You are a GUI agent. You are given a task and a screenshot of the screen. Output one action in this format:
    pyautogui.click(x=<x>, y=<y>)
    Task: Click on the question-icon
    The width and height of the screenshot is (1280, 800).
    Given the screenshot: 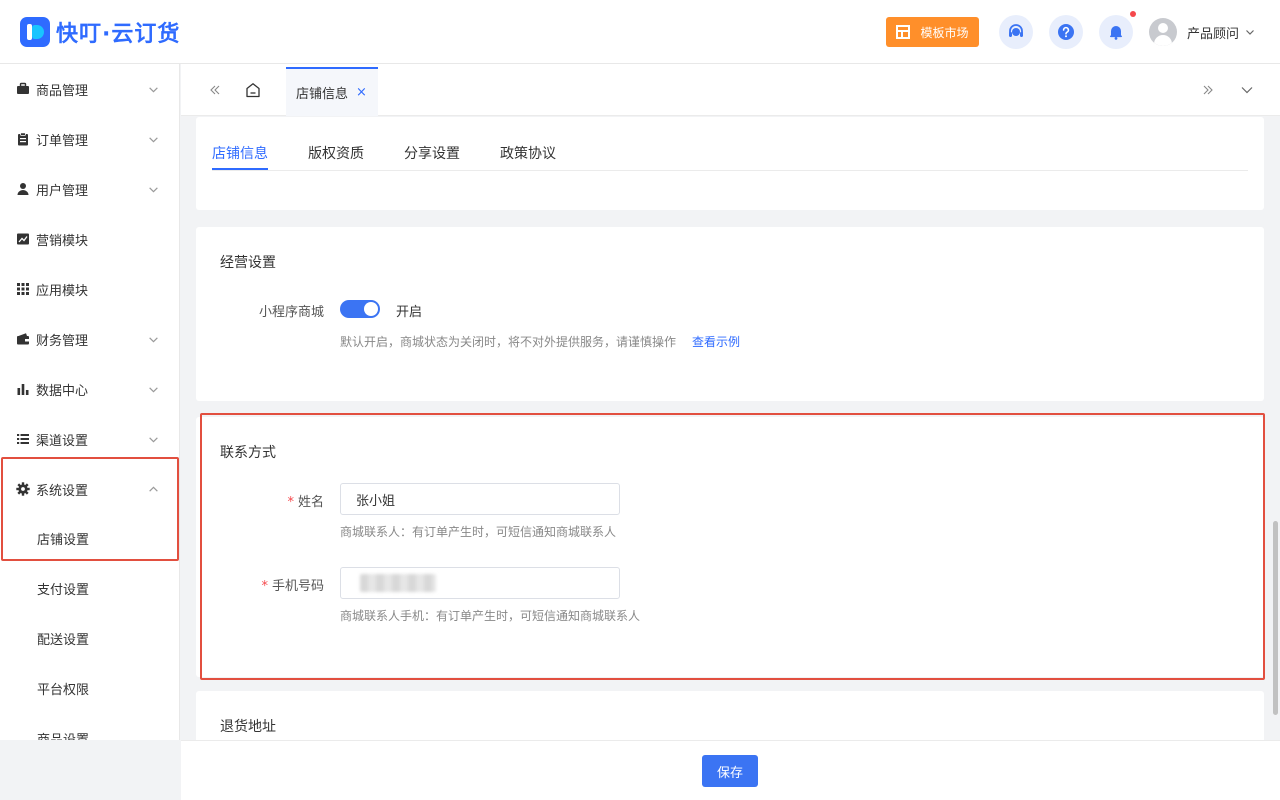 What is the action you would take?
    pyautogui.click(x=1066, y=32)
    